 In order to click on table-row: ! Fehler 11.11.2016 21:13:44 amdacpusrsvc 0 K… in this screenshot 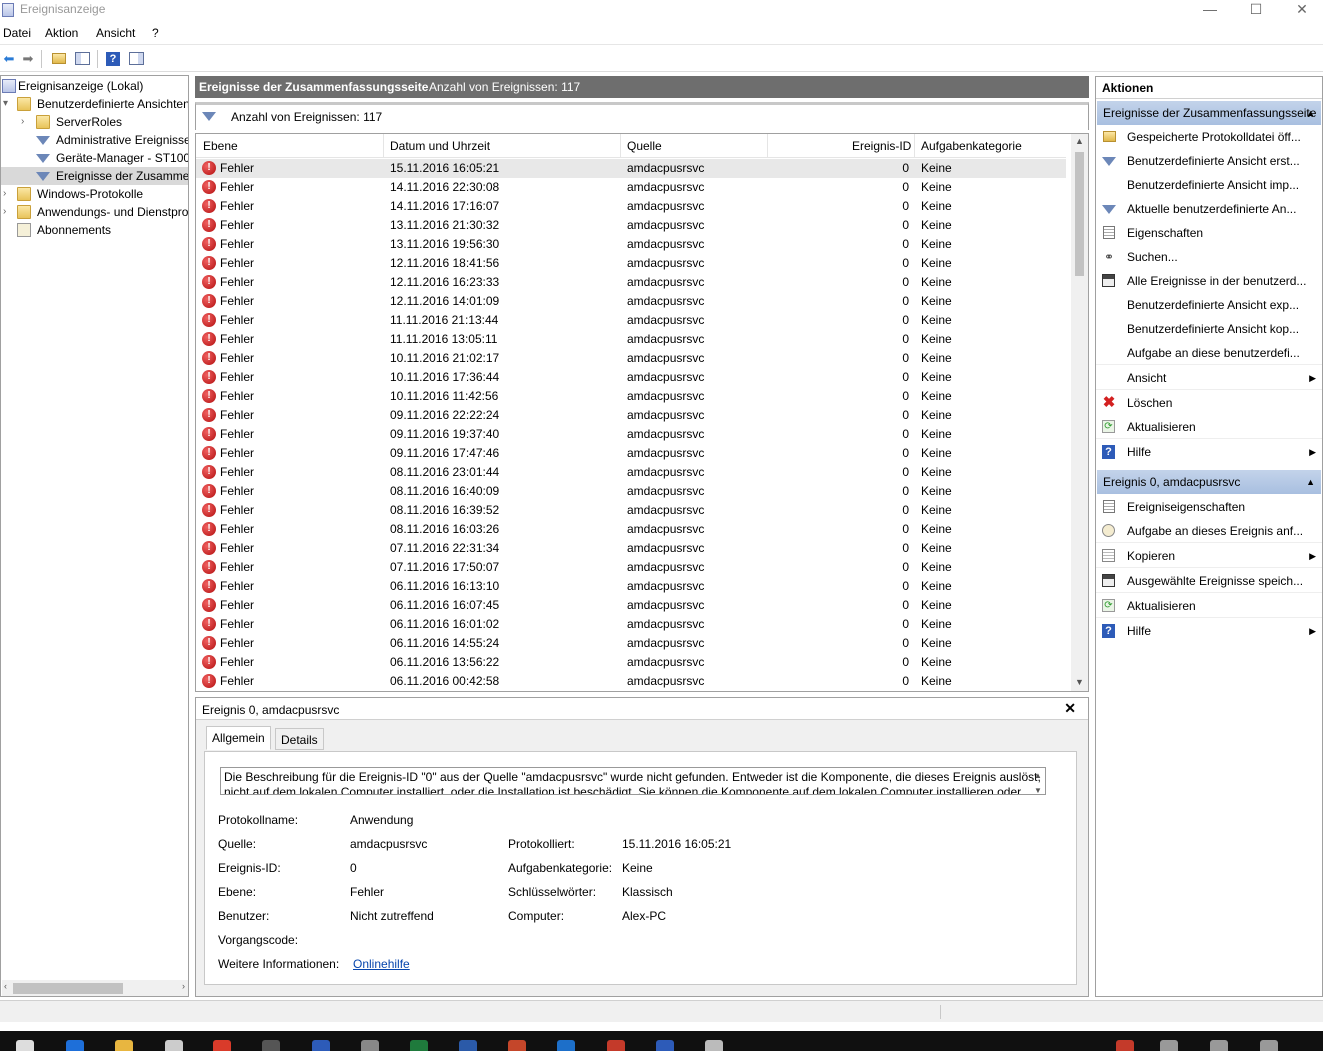, I will do `click(631, 320)`.